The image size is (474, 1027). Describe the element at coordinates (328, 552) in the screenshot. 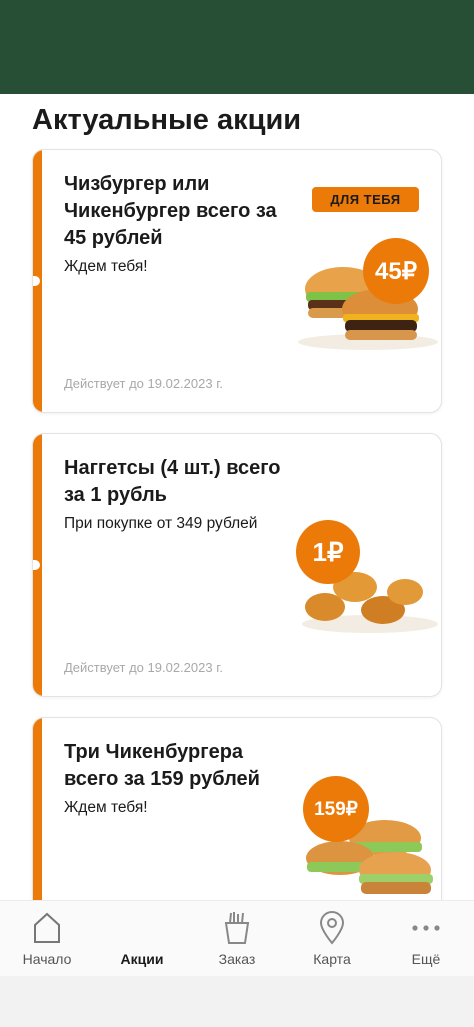

I see `price-circle: 1₽` at that location.